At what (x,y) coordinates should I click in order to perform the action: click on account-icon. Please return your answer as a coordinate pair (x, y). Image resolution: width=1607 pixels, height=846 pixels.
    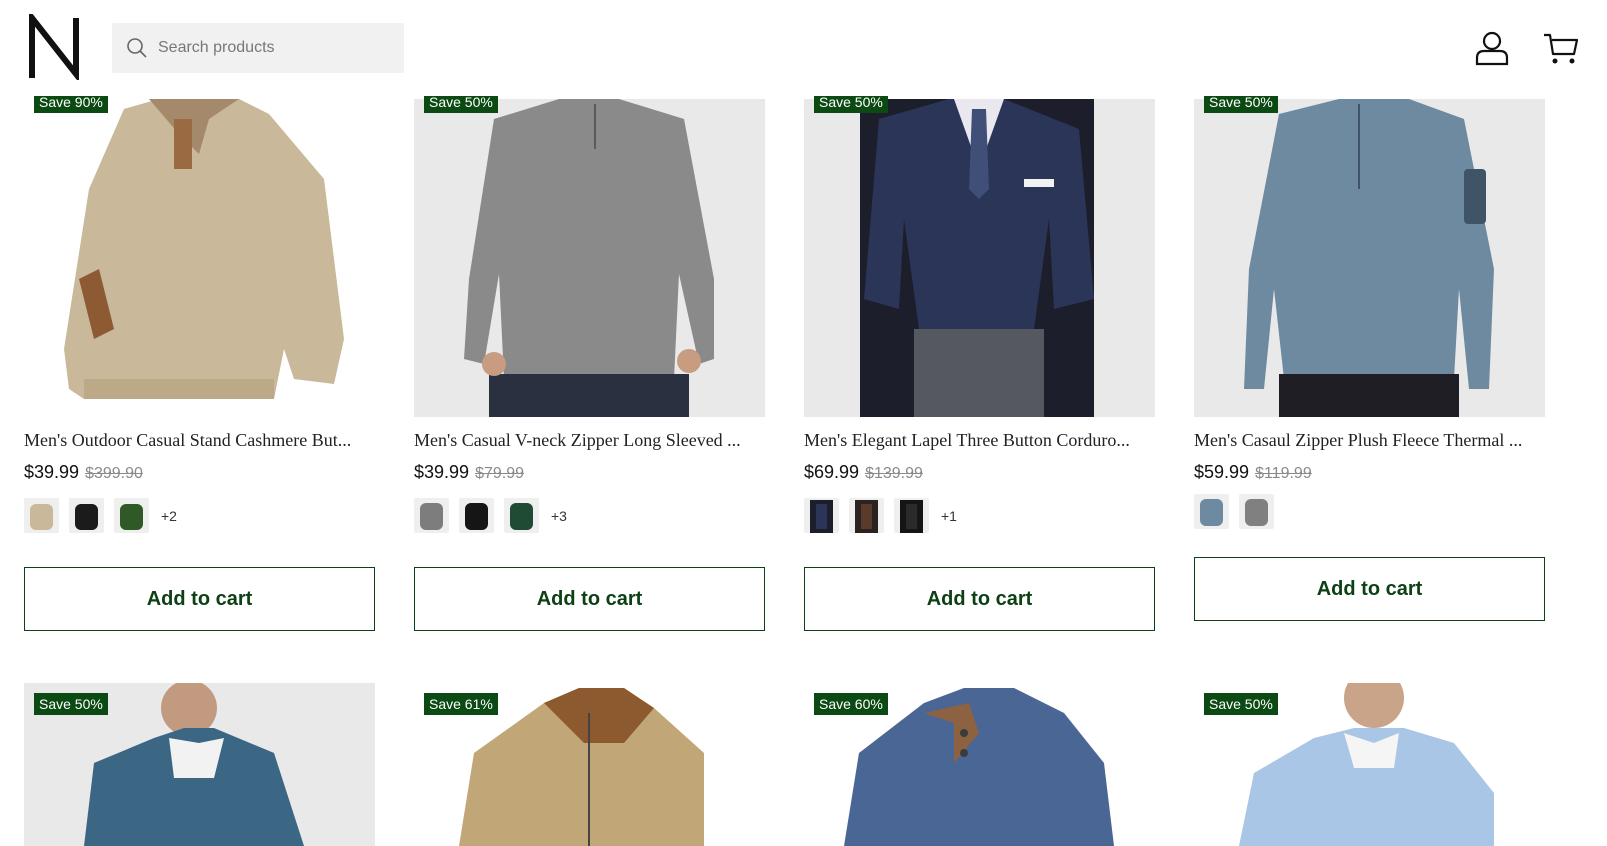
    Looking at the image, I should click on (1492, 48).